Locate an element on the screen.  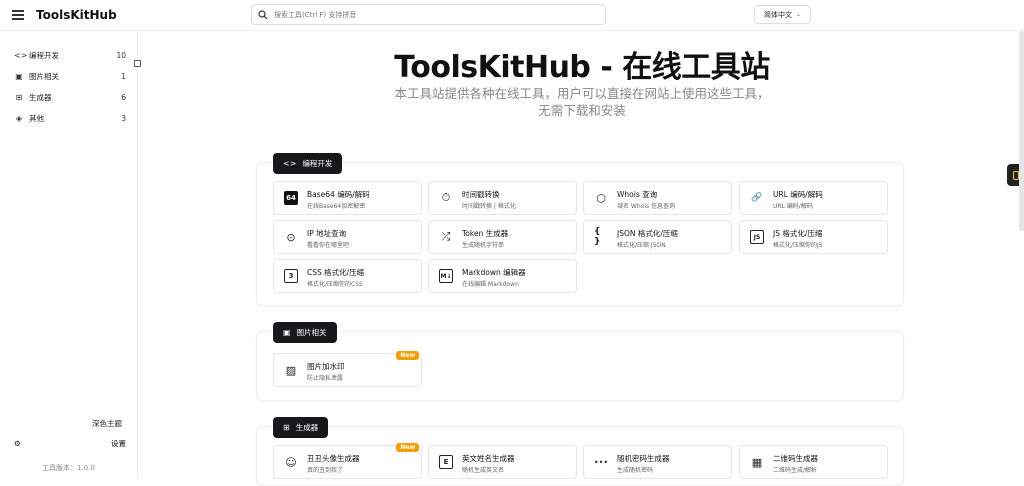
section-title-badge: ⊞ 生成器 is located at coordinates (301, 427).